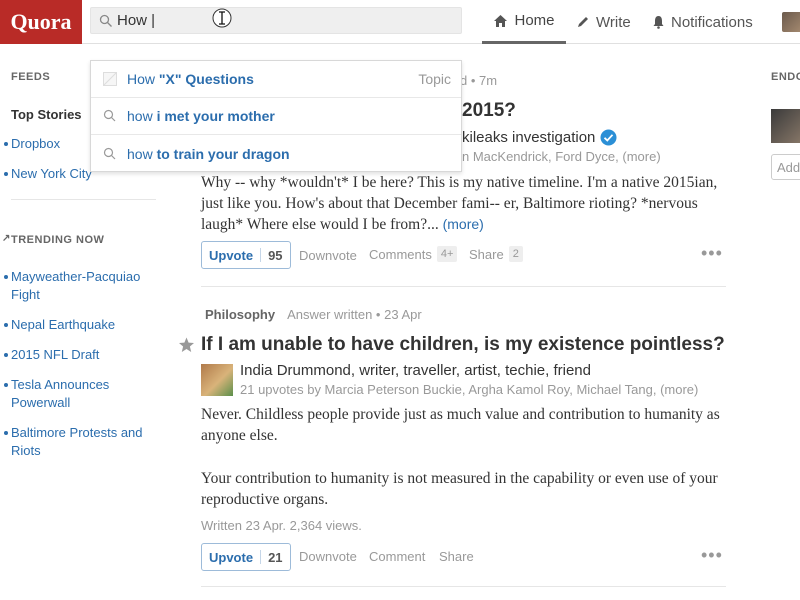  I want to click on text-cursor-icon, so click(222, 18).